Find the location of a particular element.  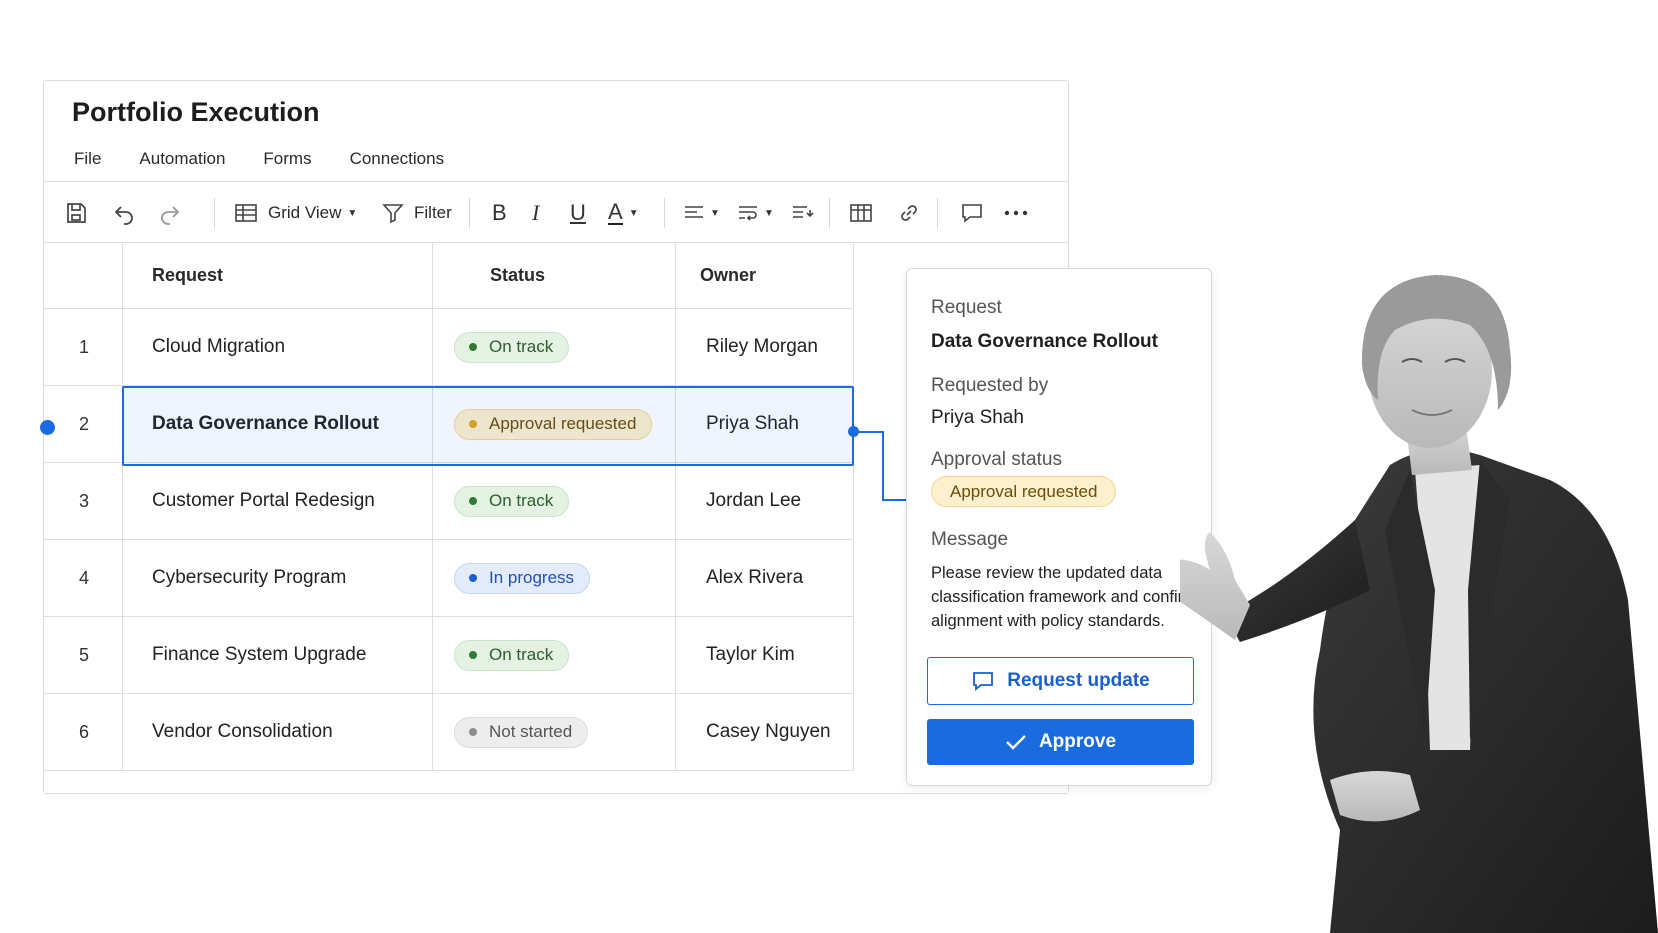

request-cell: Cybersecurity Program is located at coordinates (249, 578).